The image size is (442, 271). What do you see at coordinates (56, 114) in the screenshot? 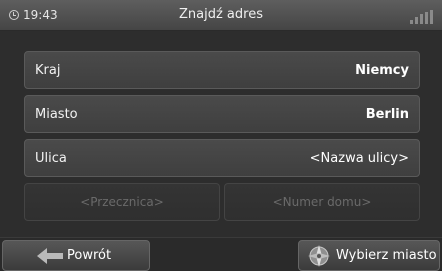
I see `city-label: Miasto` at bounding box center [56, 114].